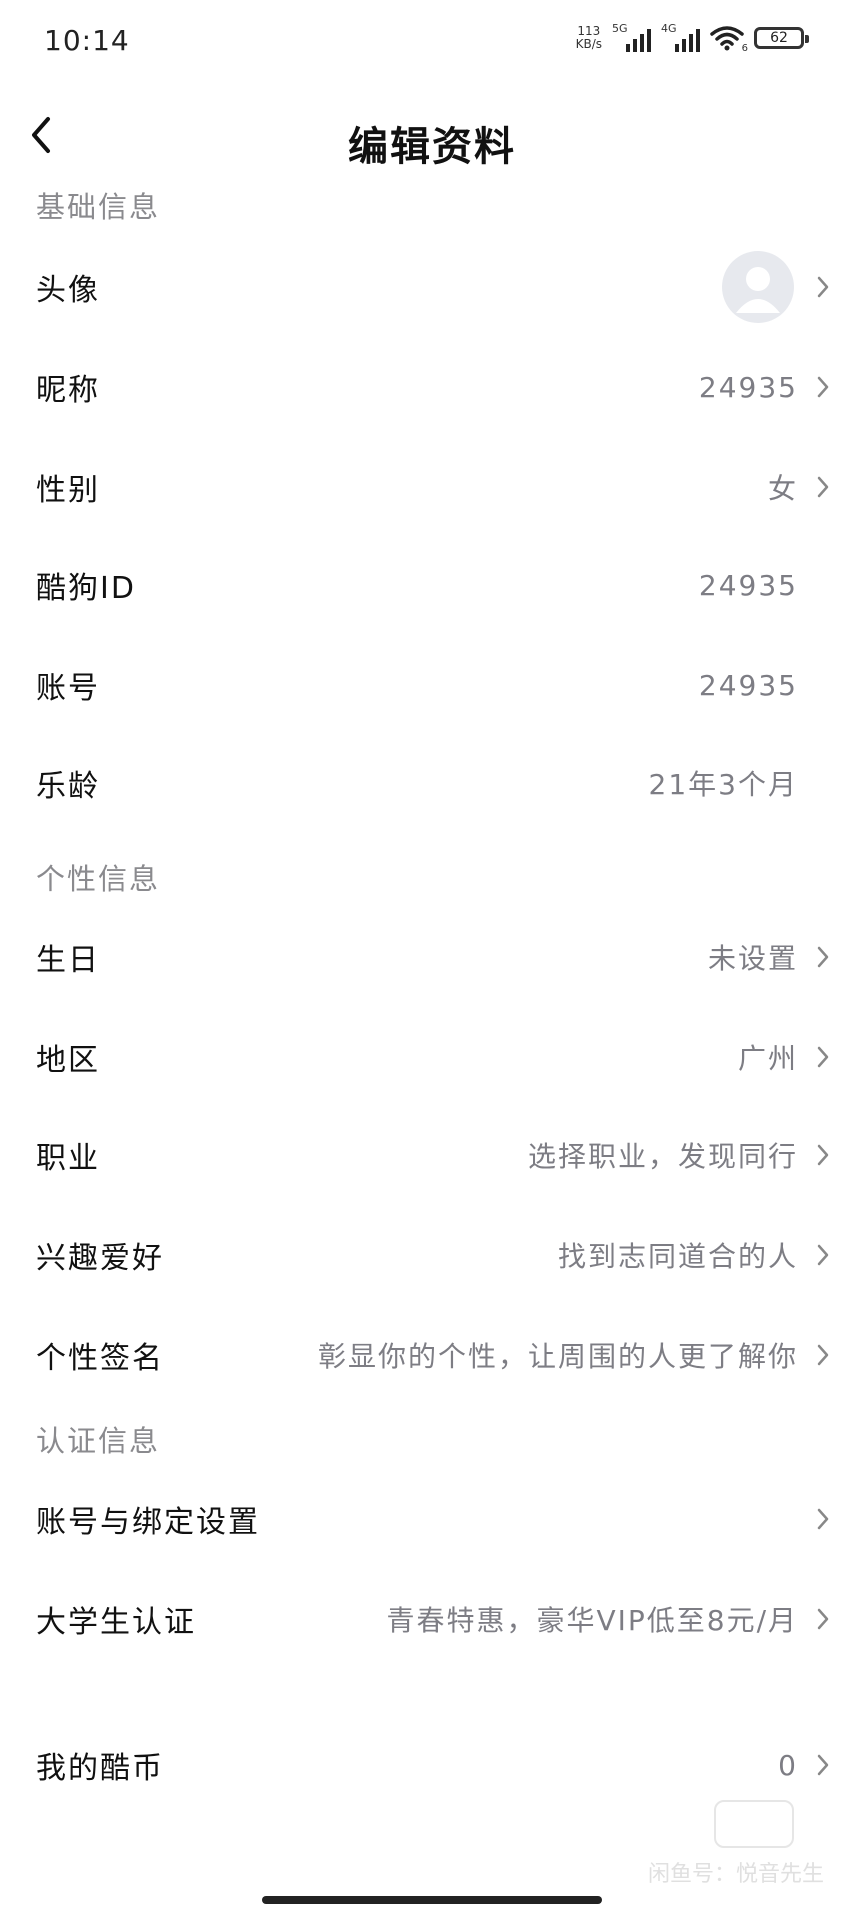 The image size is (864, 1920). Describe the element at coordinates (758, 290) in the screenshot. I see `avatar-placeholder-icon` at that location.